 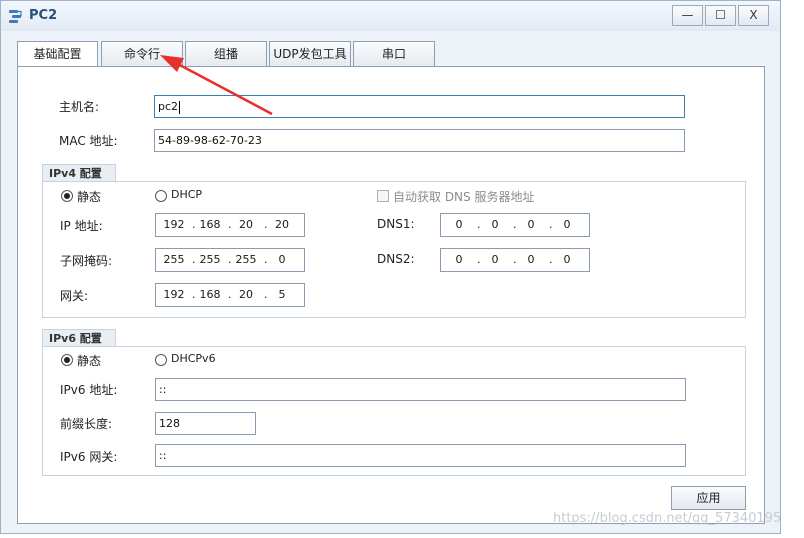 What do you see at coordinates (15, 16) in the screenshot?
I see `pc-app-icon` at bounding box center [15, 16].